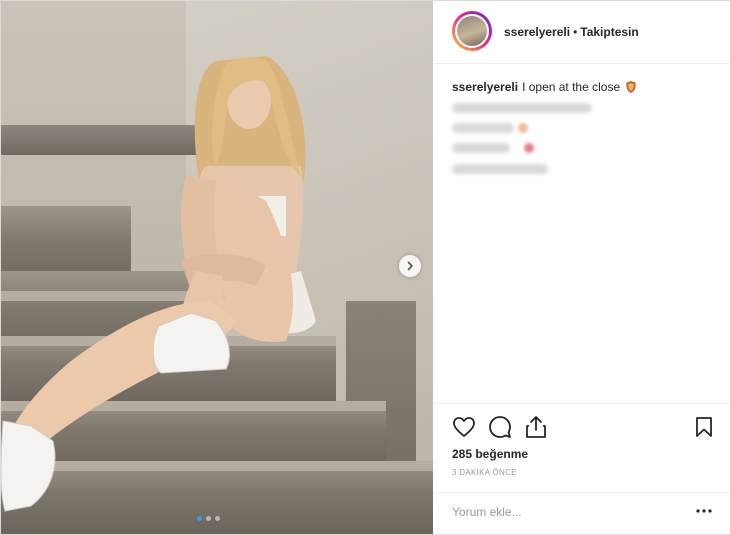  I want to click on carousel-next-button, so click(410, 266).